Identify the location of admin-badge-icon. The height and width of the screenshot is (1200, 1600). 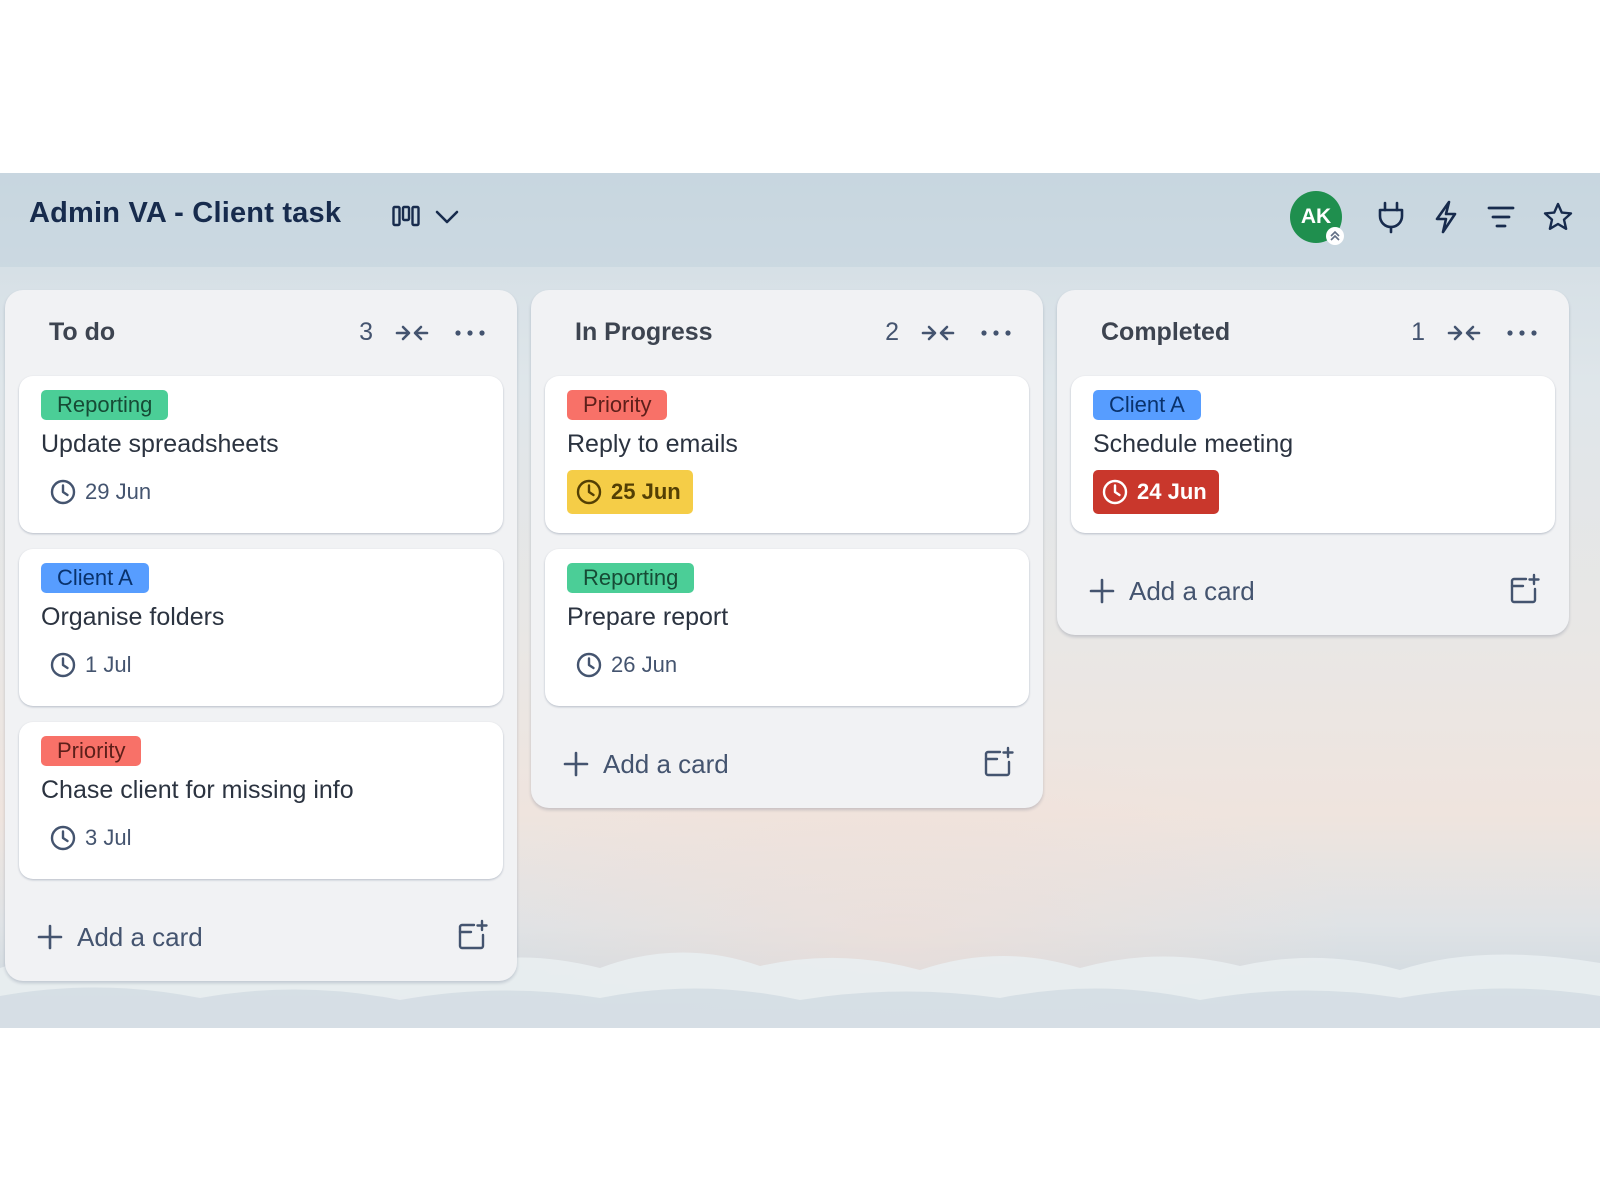
(1335, 236).